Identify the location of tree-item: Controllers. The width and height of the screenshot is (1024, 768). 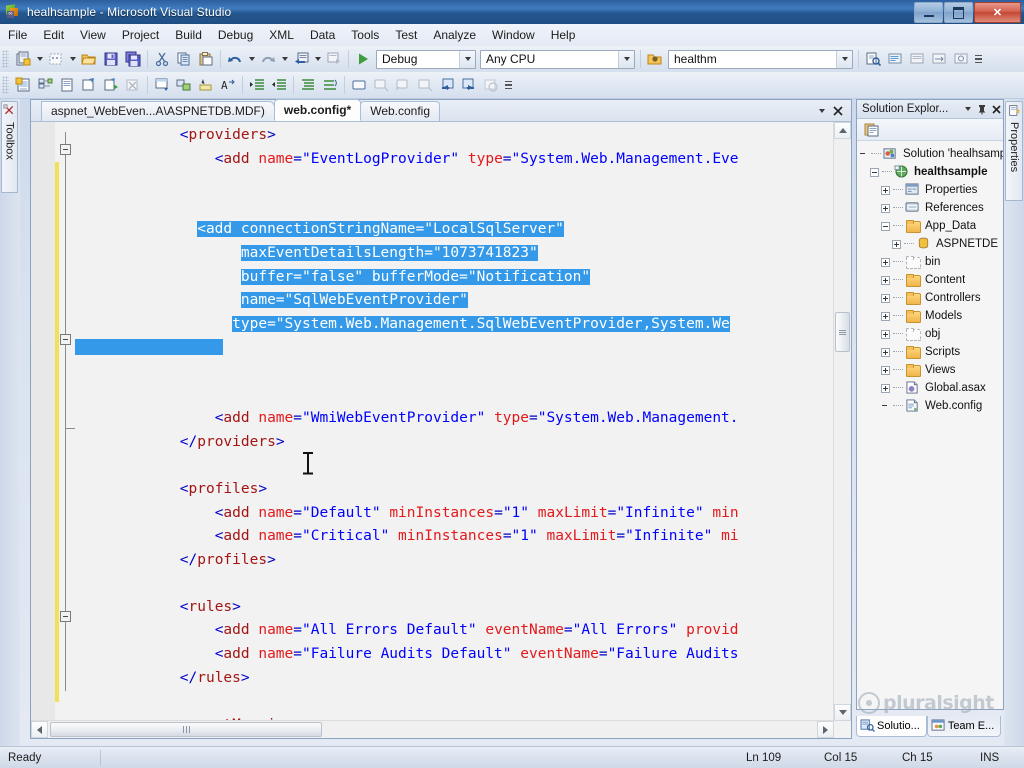
(931, 298).